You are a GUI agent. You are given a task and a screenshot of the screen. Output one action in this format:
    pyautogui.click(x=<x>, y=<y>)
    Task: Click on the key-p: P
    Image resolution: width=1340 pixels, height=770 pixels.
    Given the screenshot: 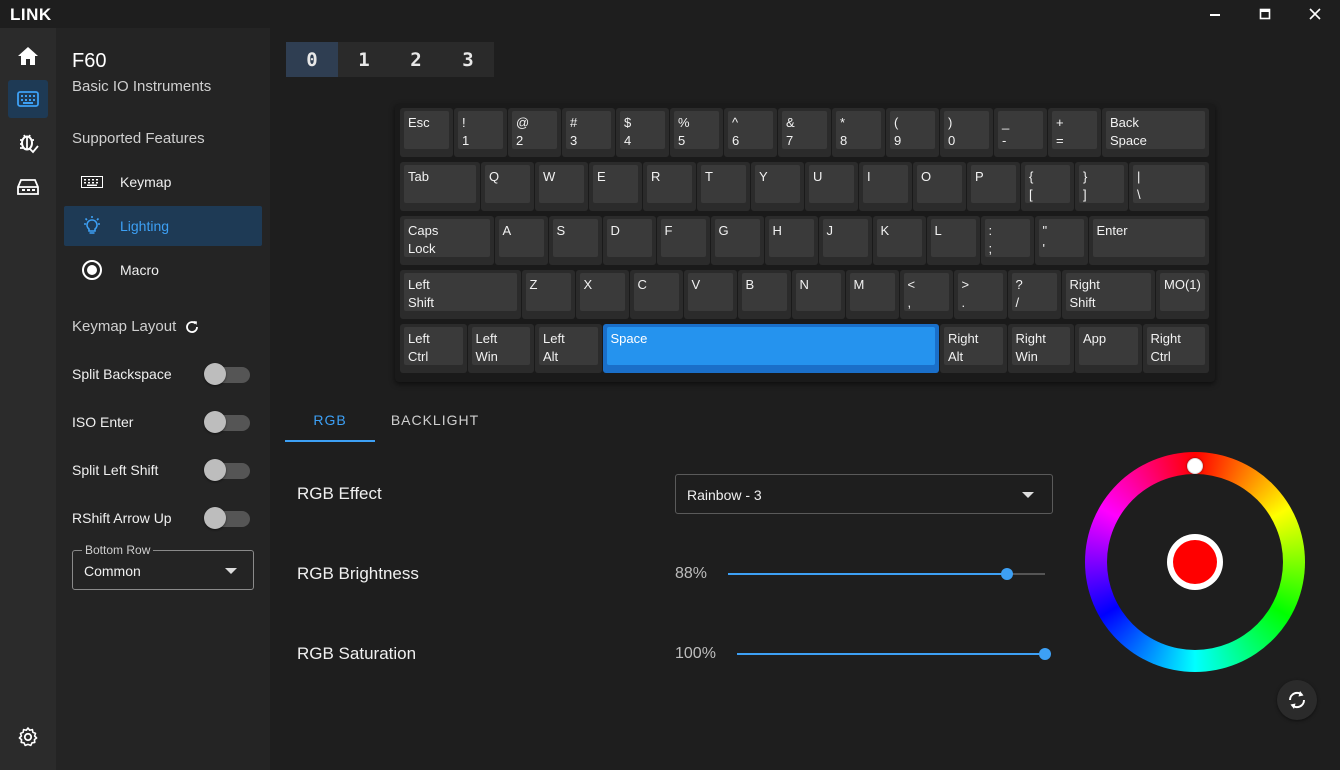 What is the action you would take?
    pyautogui.click(x=993, y=186)
    